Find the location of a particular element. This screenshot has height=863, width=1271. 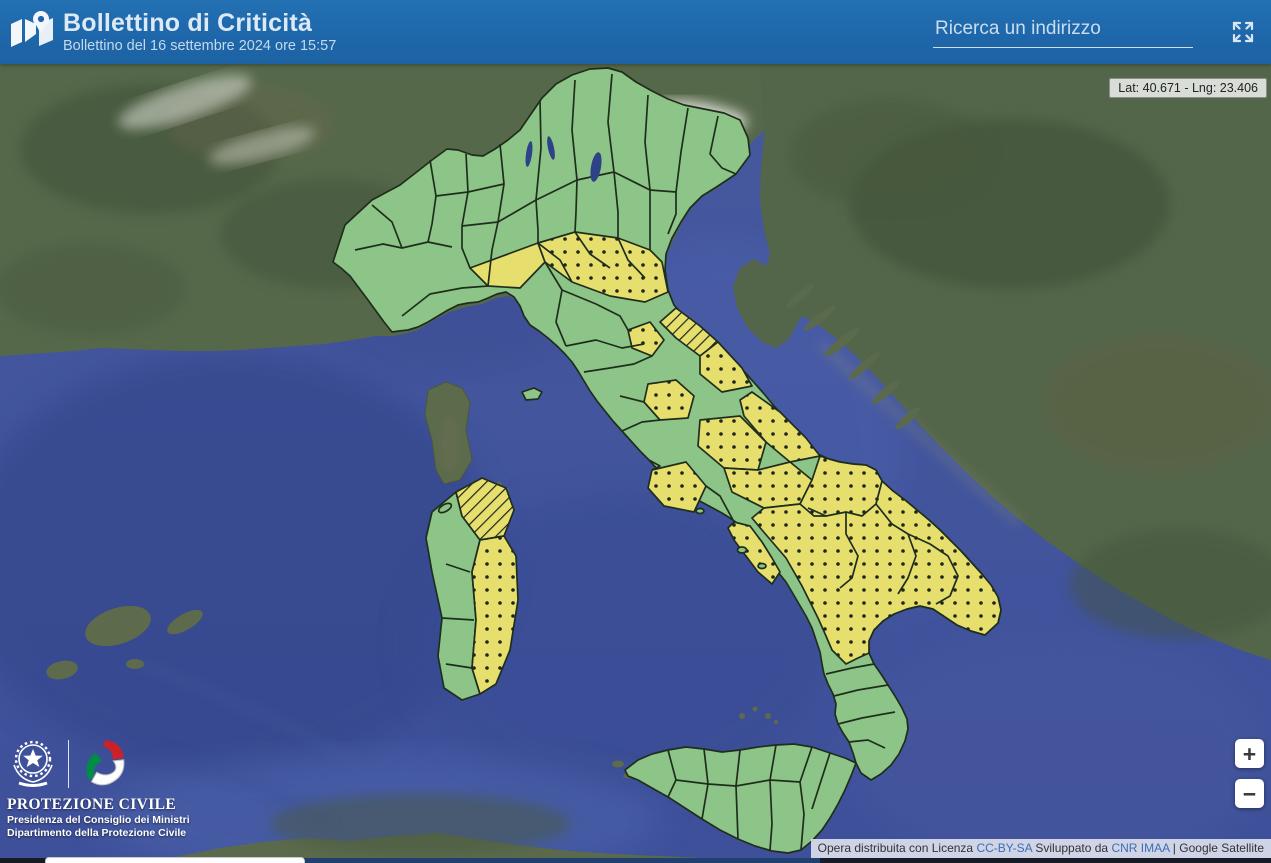

logo-divider is located at coordinates (68, 764).